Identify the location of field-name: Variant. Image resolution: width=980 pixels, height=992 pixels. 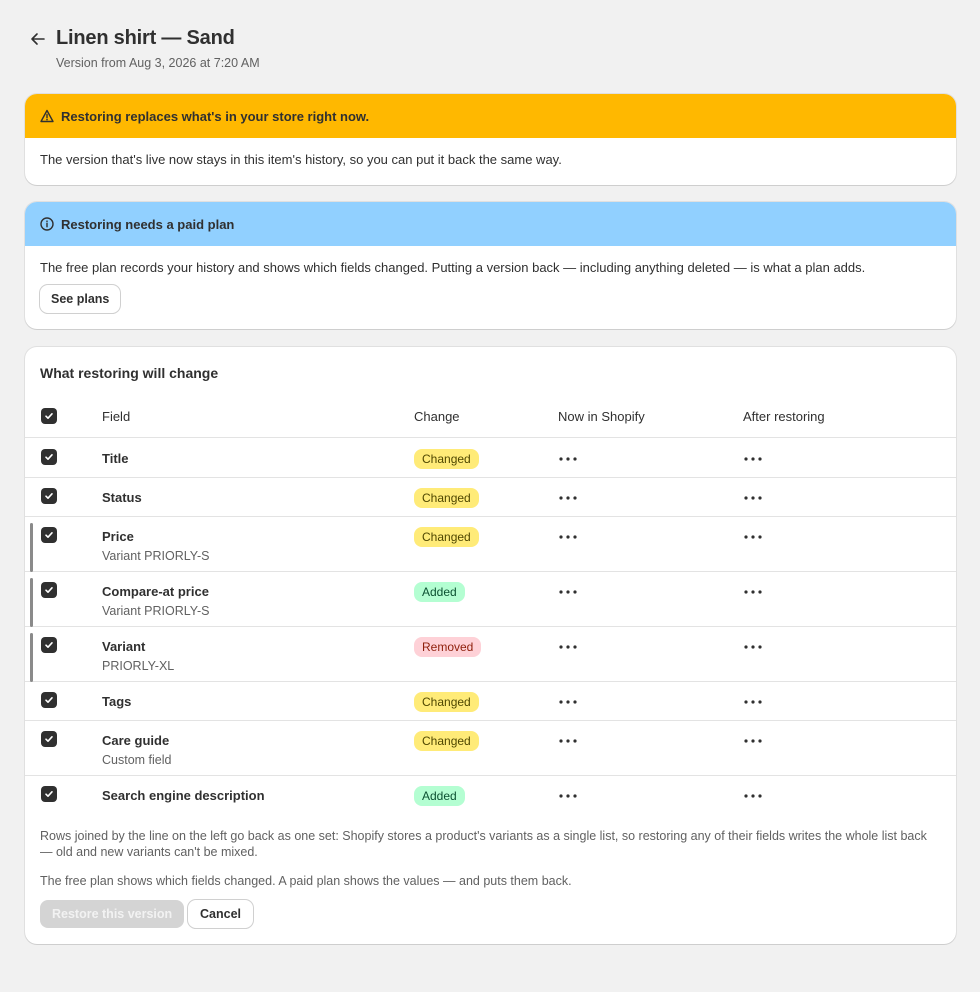
(124, 646).